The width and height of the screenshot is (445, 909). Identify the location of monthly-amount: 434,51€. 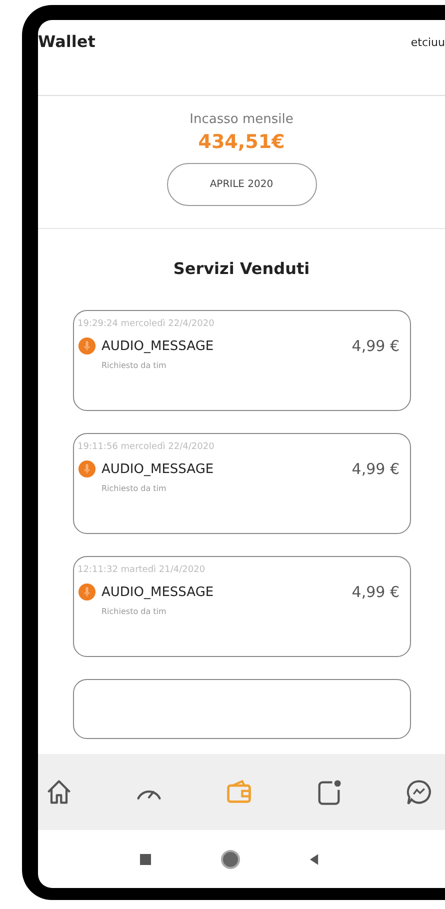
(241, 142).